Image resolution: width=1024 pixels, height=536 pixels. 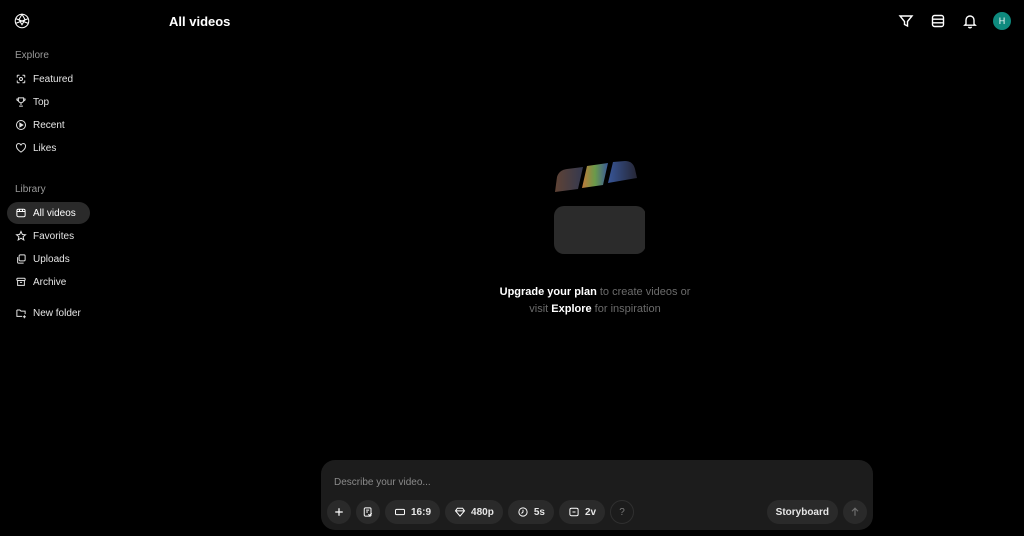 I want to click on sidebar-item-favorites: Favorites, so click(x=48, y=236).